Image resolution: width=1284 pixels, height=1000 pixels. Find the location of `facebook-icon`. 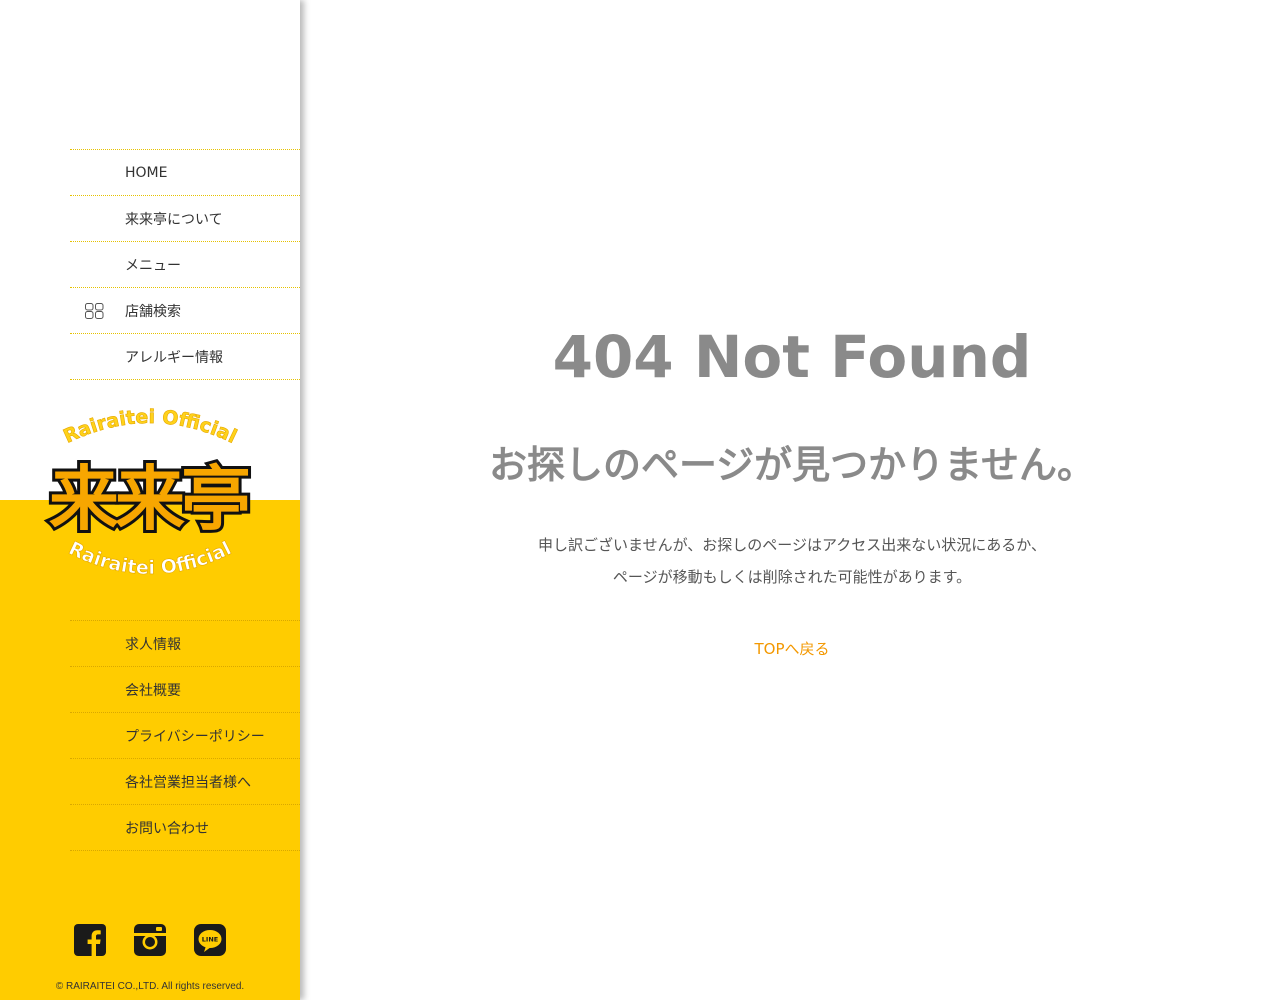

facebook-icon is located at coordinates (90, 940).